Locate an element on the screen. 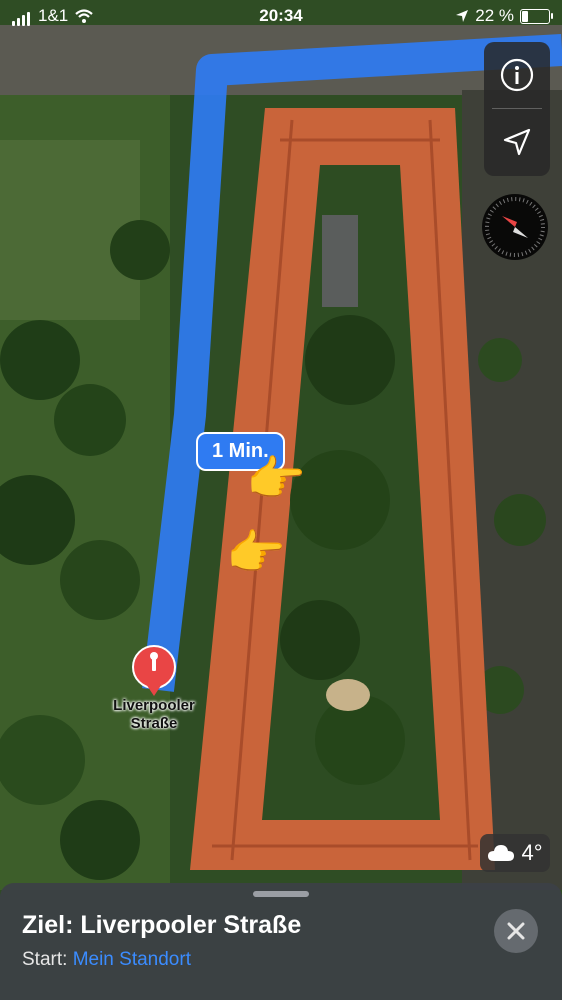  location-button is located at coordinates (517, 142).